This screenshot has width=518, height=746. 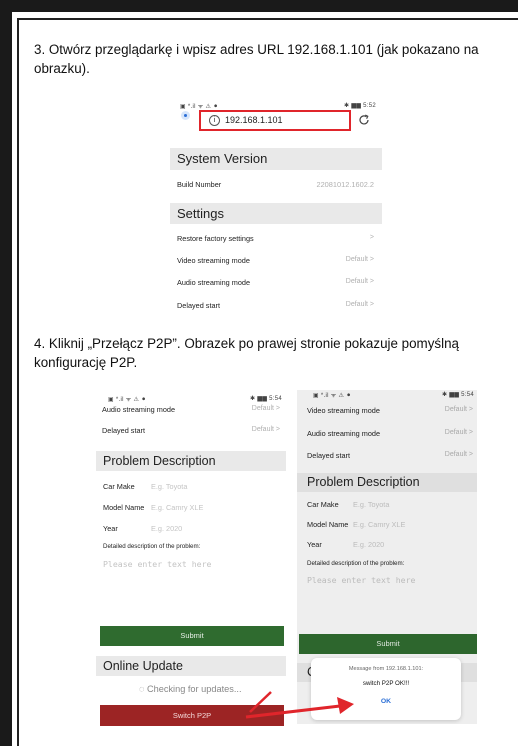 I want to click on red-arrow-icon, so click(x=299, y=705).